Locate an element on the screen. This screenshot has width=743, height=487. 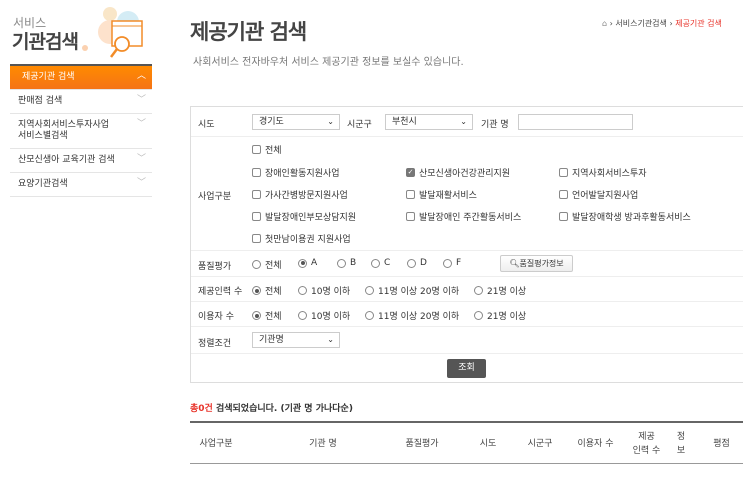
sidebar-item-care-search: 요양기관검색 ﹀ is located at coordinates (81, 185).